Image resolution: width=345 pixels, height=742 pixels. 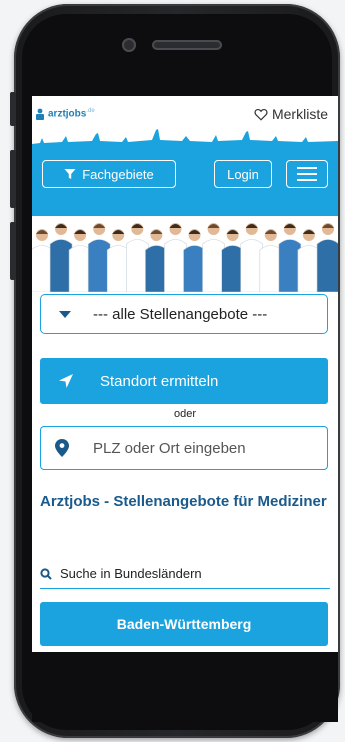 I want to click on fachgebiete-button: Fachgebiete, so click(x=109, y=174).